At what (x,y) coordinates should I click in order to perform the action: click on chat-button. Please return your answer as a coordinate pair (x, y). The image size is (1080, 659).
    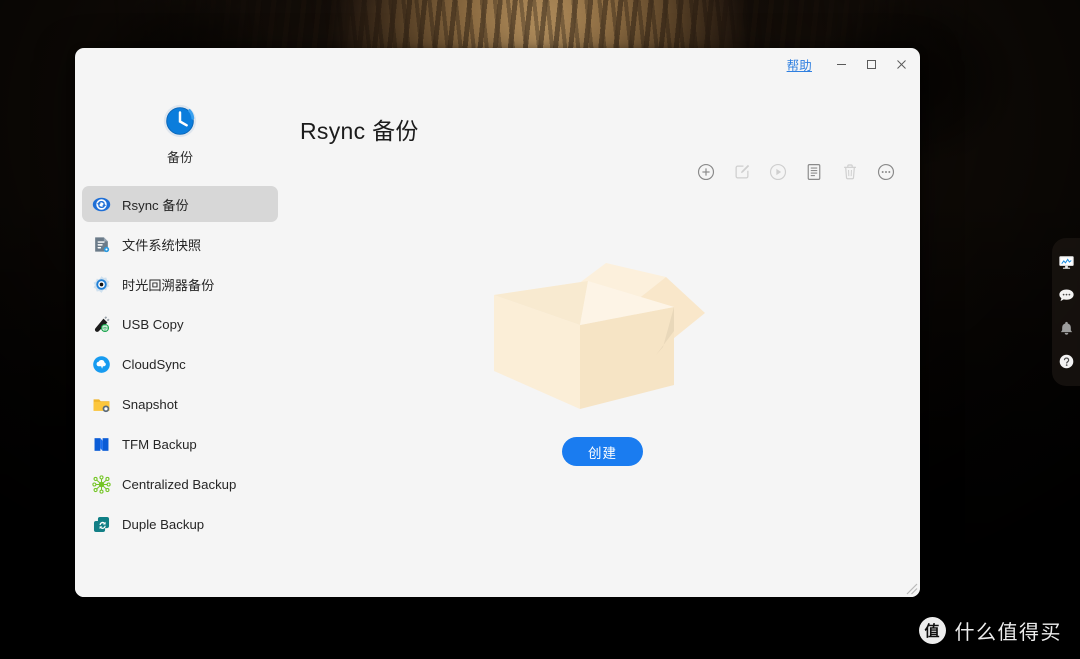
    Looking at the image, I should click on (1066, 296).